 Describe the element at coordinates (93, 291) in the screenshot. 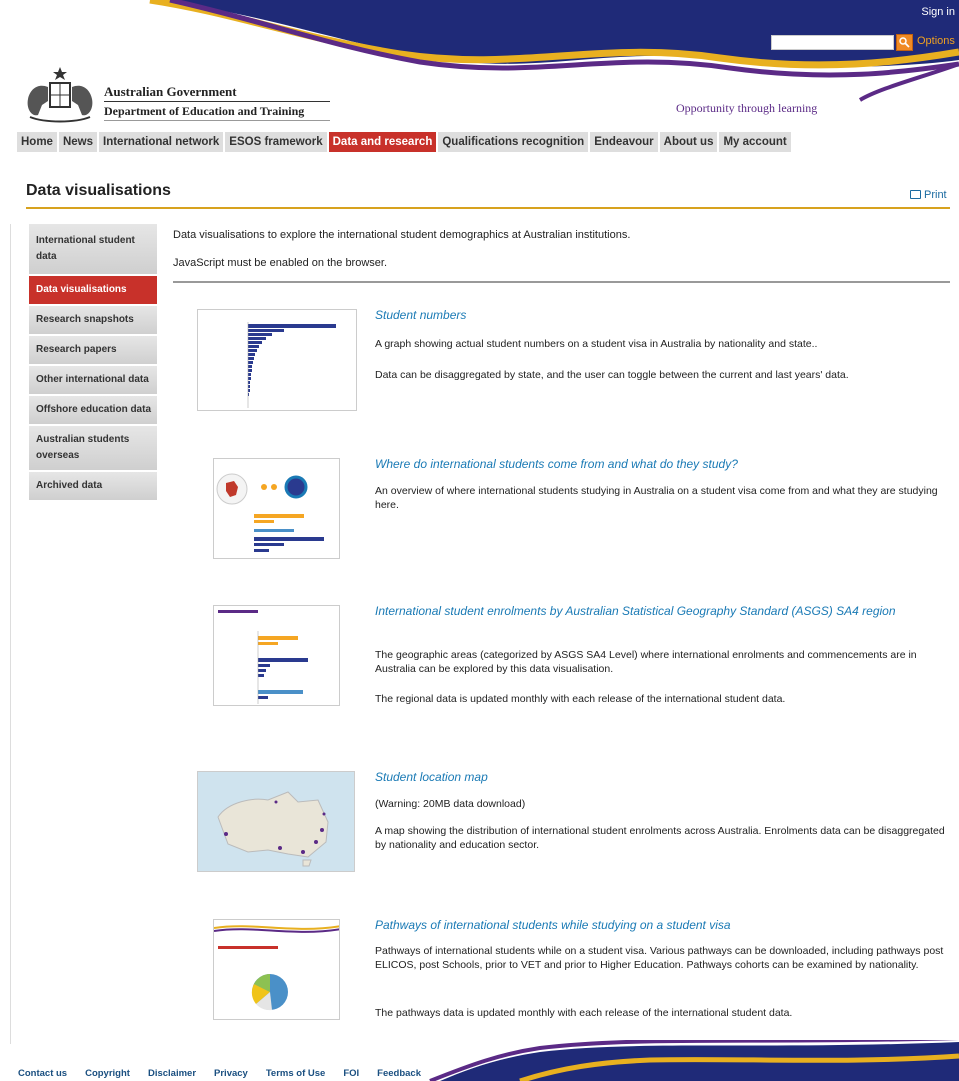

I see `sidebar-item-data-visualisations: Data visualisations` at that location.